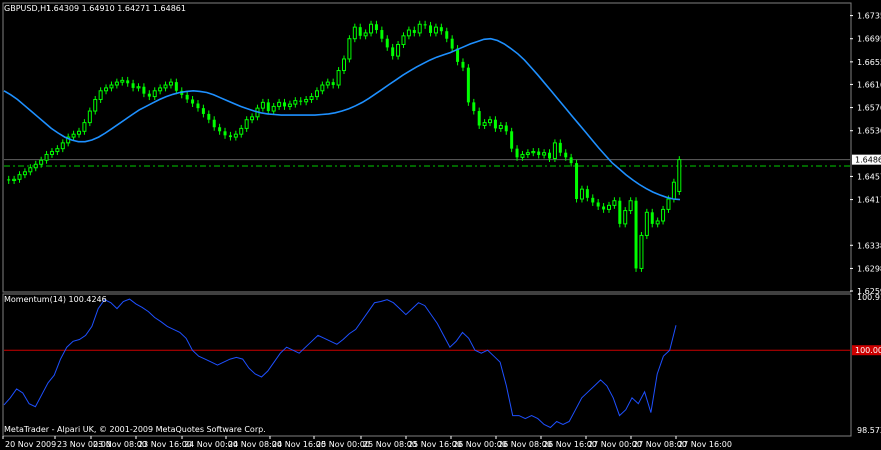 Image resolution: width=881 pixels, height=450 pixels. What do you see at coordinates (869, 16) in the screenshot?
I see `price-tick-label: 1.67350` at bounding box center [869, 16].